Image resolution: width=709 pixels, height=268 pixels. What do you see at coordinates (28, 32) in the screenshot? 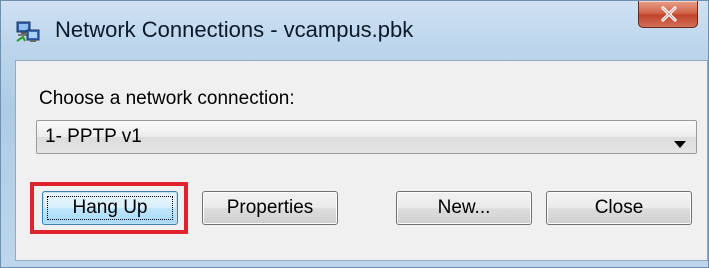
I see `network-connections-icon` at bounding box center [28, 32].